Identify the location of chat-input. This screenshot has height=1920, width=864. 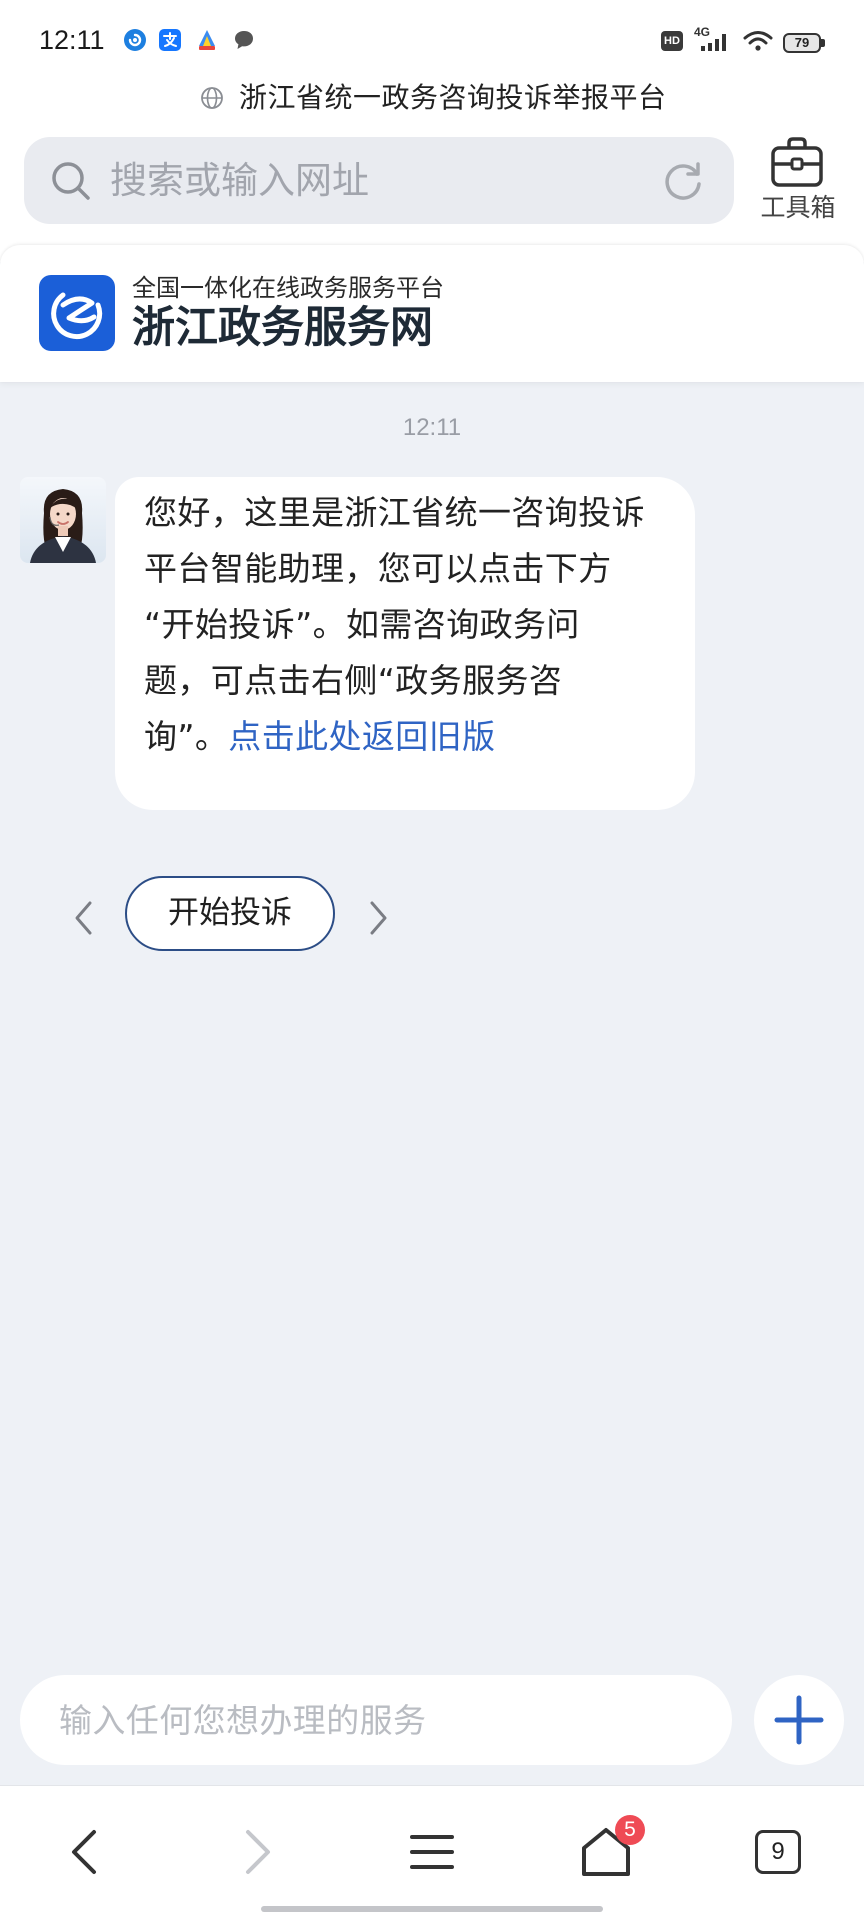
(376, 1720).